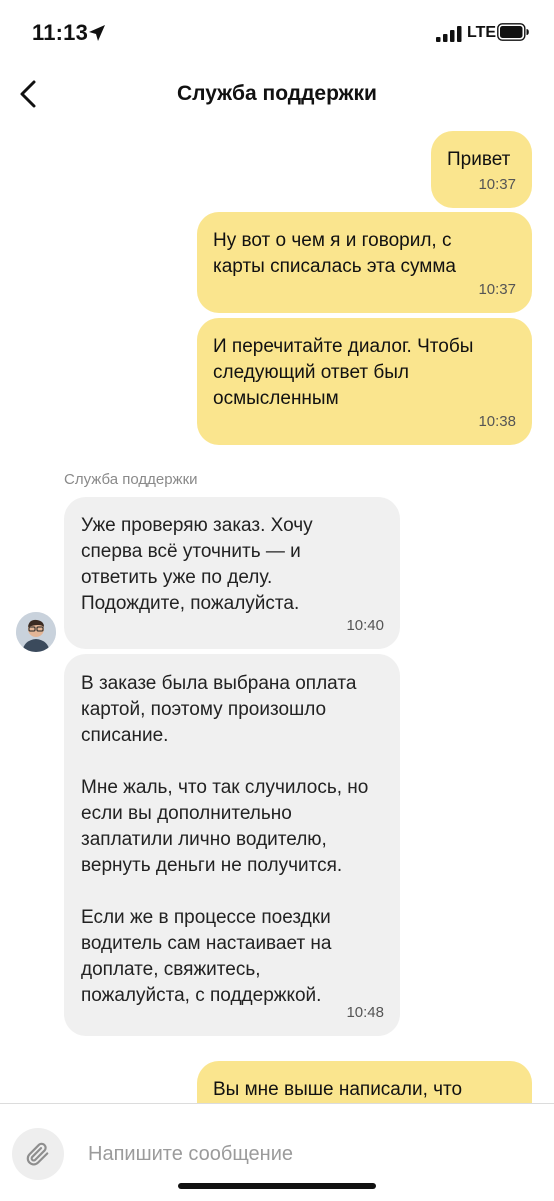 Image resolution: width=554 pixels, height=1201 pixels. What do you see at coordinates (449, 34) in the screenshot?
I see `signal-icon` at bounding box center [449, 34].